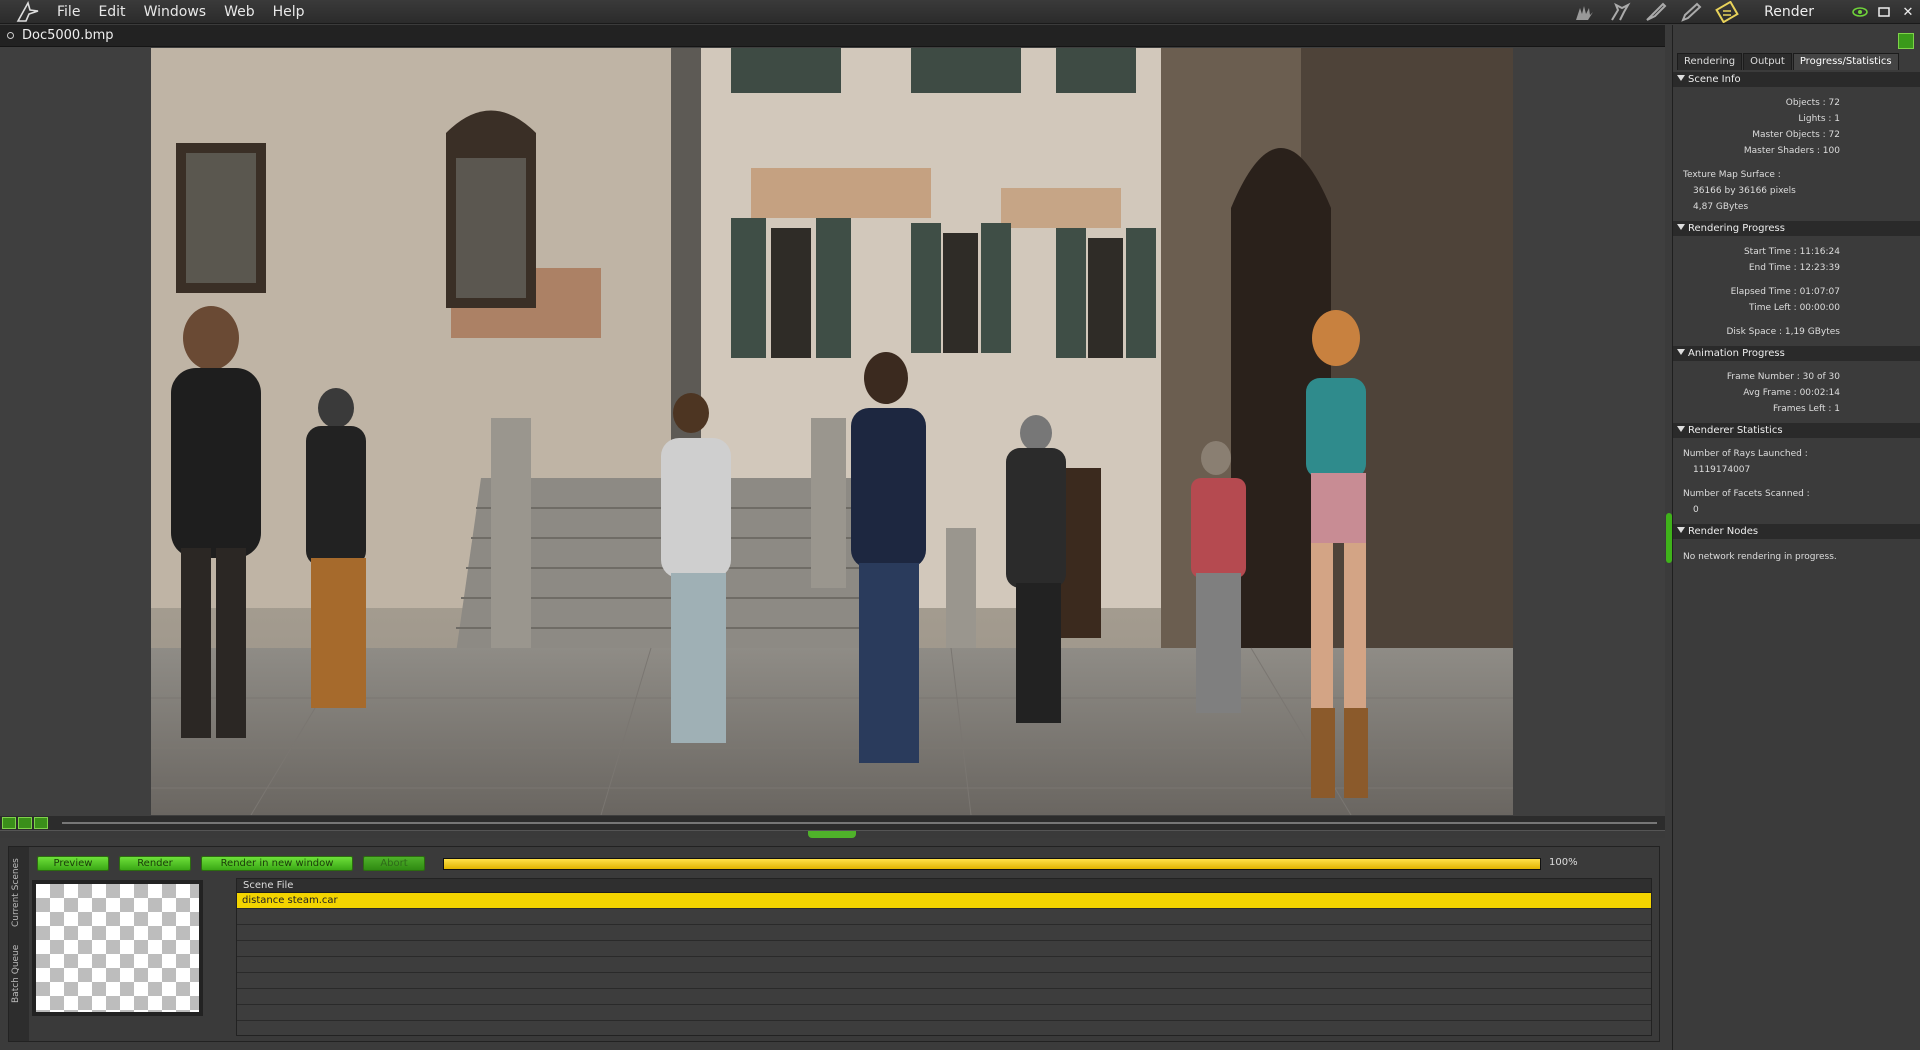 Image resolution: width=1920 pixels, height=1050 pixels. What do you see at coordinates (960, 12) in the screenshot?
I see `menu-bar: File Edit Windows Web Help Render ✕` at bounding box center [960, 12].